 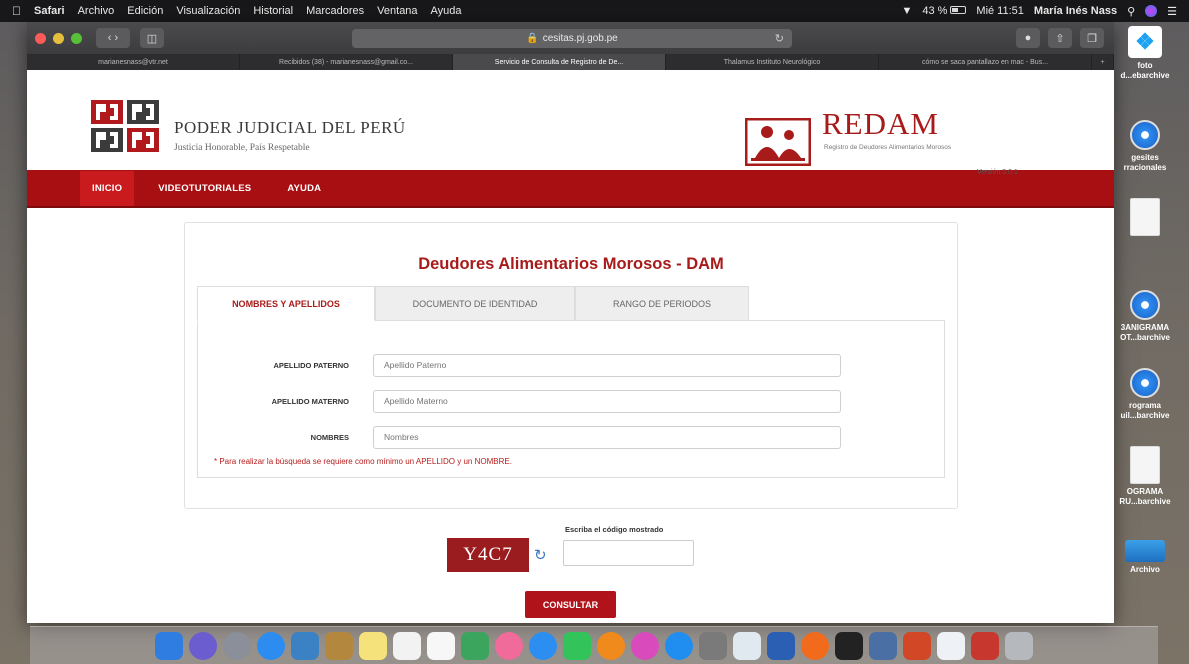 What do you see at coordinates (1131, 11) in the screenshot?
I see `spotlight-icon: ⚲` at bounding box center [1131, 11].